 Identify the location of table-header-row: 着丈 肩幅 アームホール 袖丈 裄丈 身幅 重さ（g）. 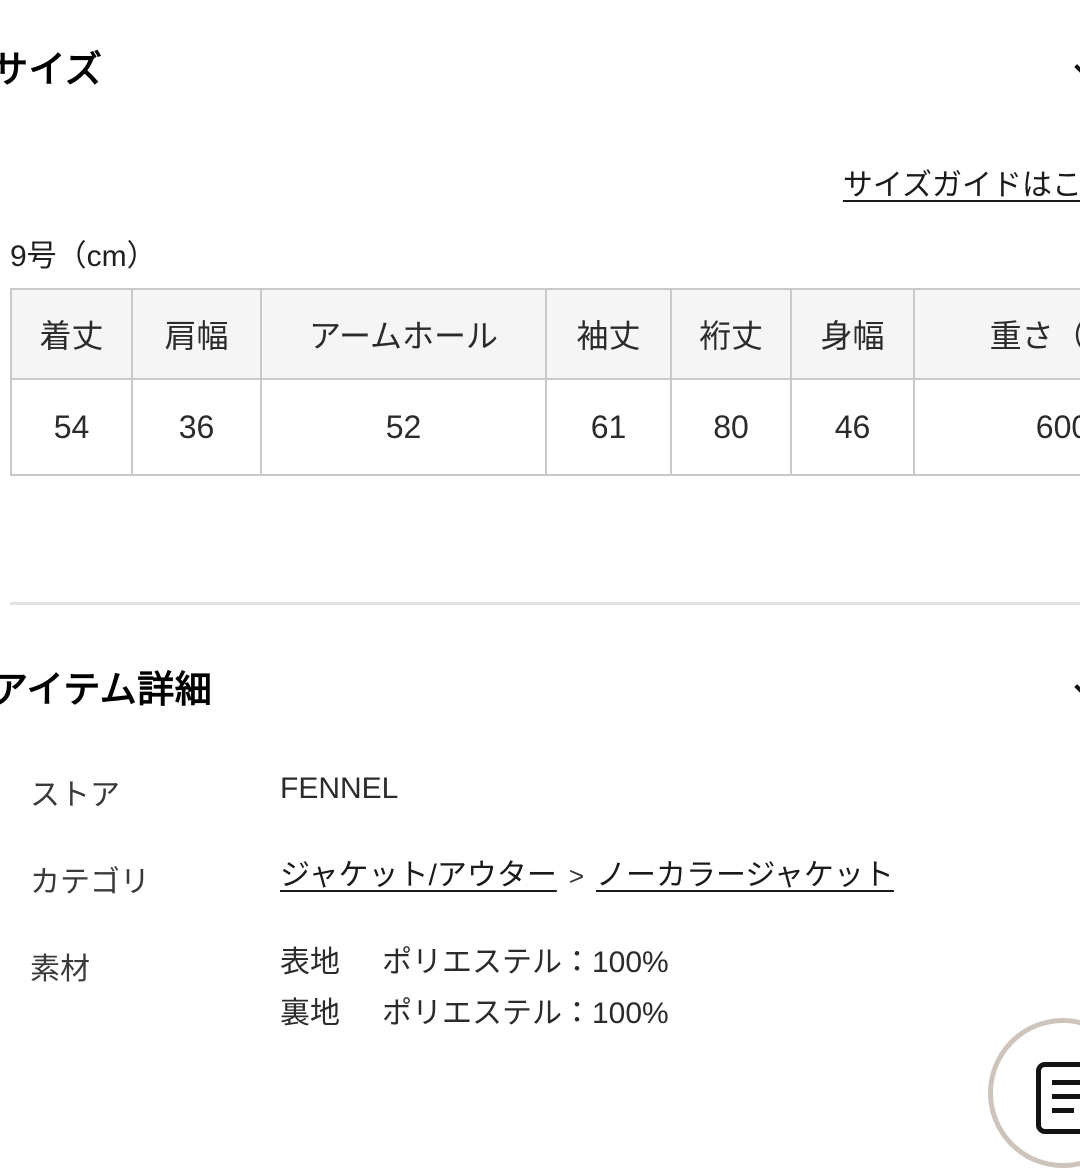
(545, 334).